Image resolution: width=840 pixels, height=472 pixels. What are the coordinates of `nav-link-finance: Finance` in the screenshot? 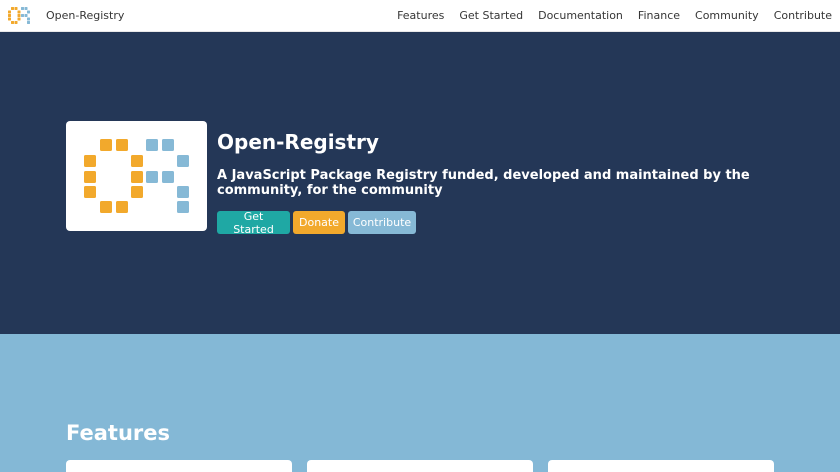 It's located at (658, 16).